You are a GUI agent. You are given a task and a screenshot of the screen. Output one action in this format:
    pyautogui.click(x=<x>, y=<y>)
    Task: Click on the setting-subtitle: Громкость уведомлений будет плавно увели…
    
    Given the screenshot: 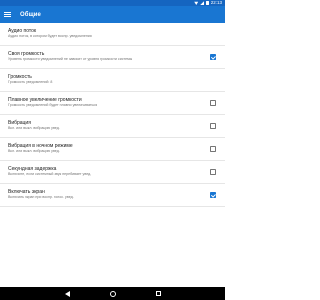 What is the action you would take?
    pyautogui.click(x=53, y=105)
    